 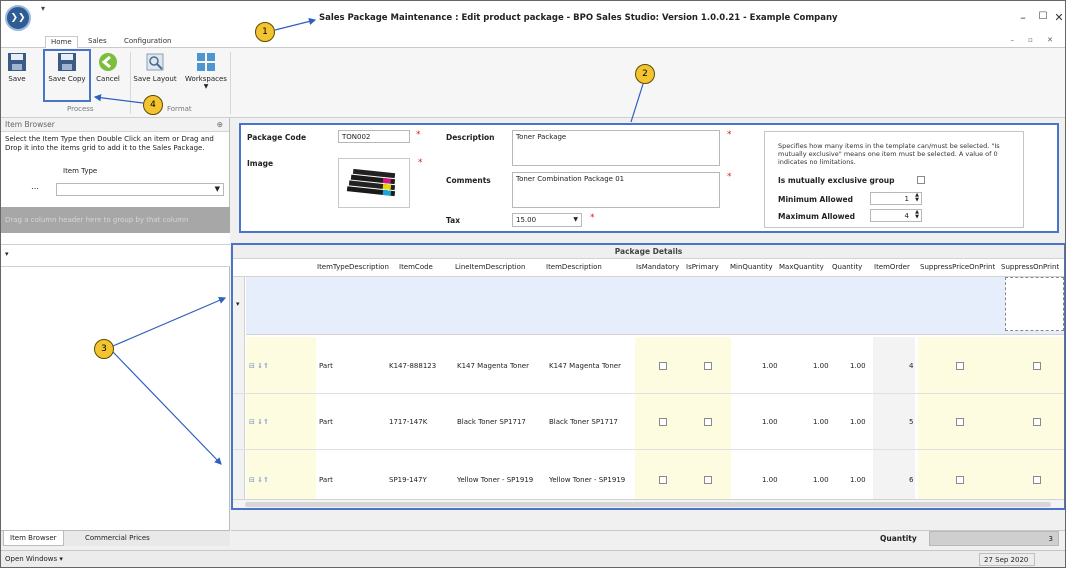 What do you see at coordinates (104, 349) in the screenshot?
I see `callout-badge: 3` at bounding box center [104, 349].